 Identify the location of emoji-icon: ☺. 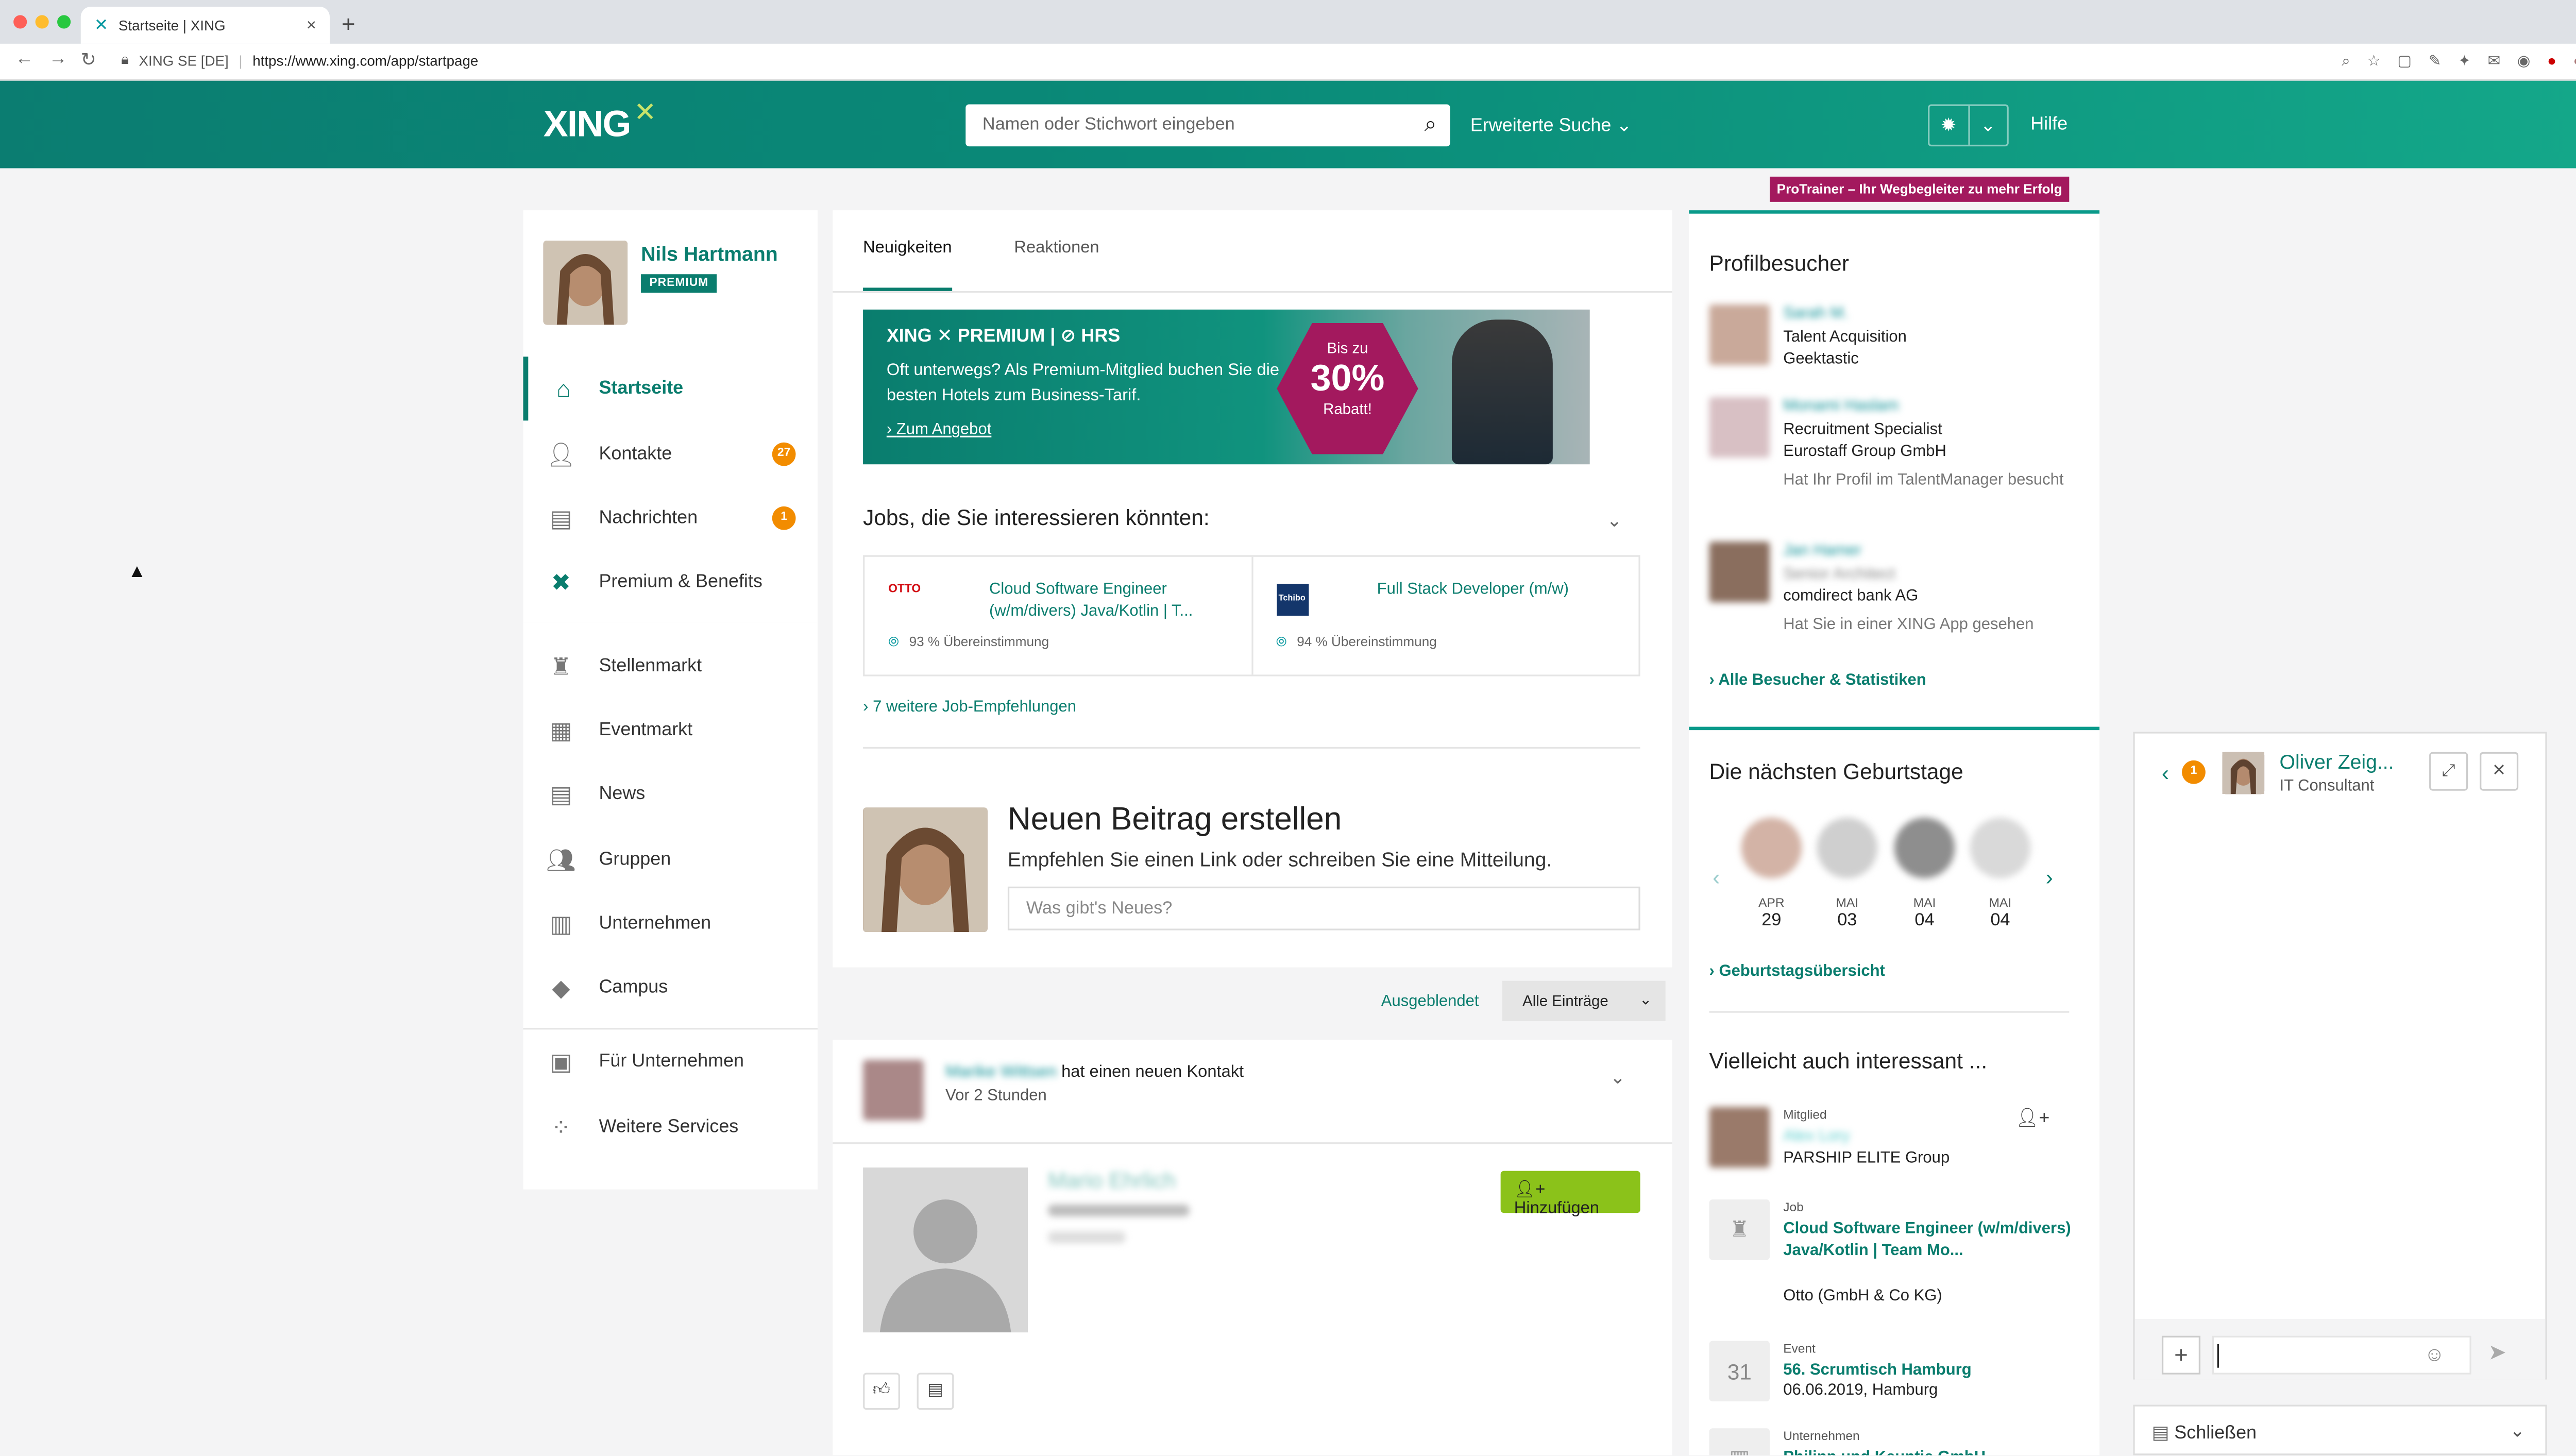
(2434, 1355).